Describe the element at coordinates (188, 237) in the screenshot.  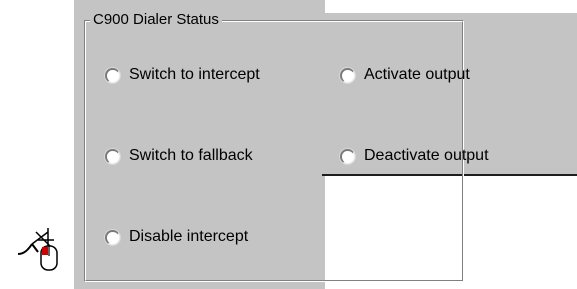
I see `disable-intercept-label: Disable intercept` at that location.